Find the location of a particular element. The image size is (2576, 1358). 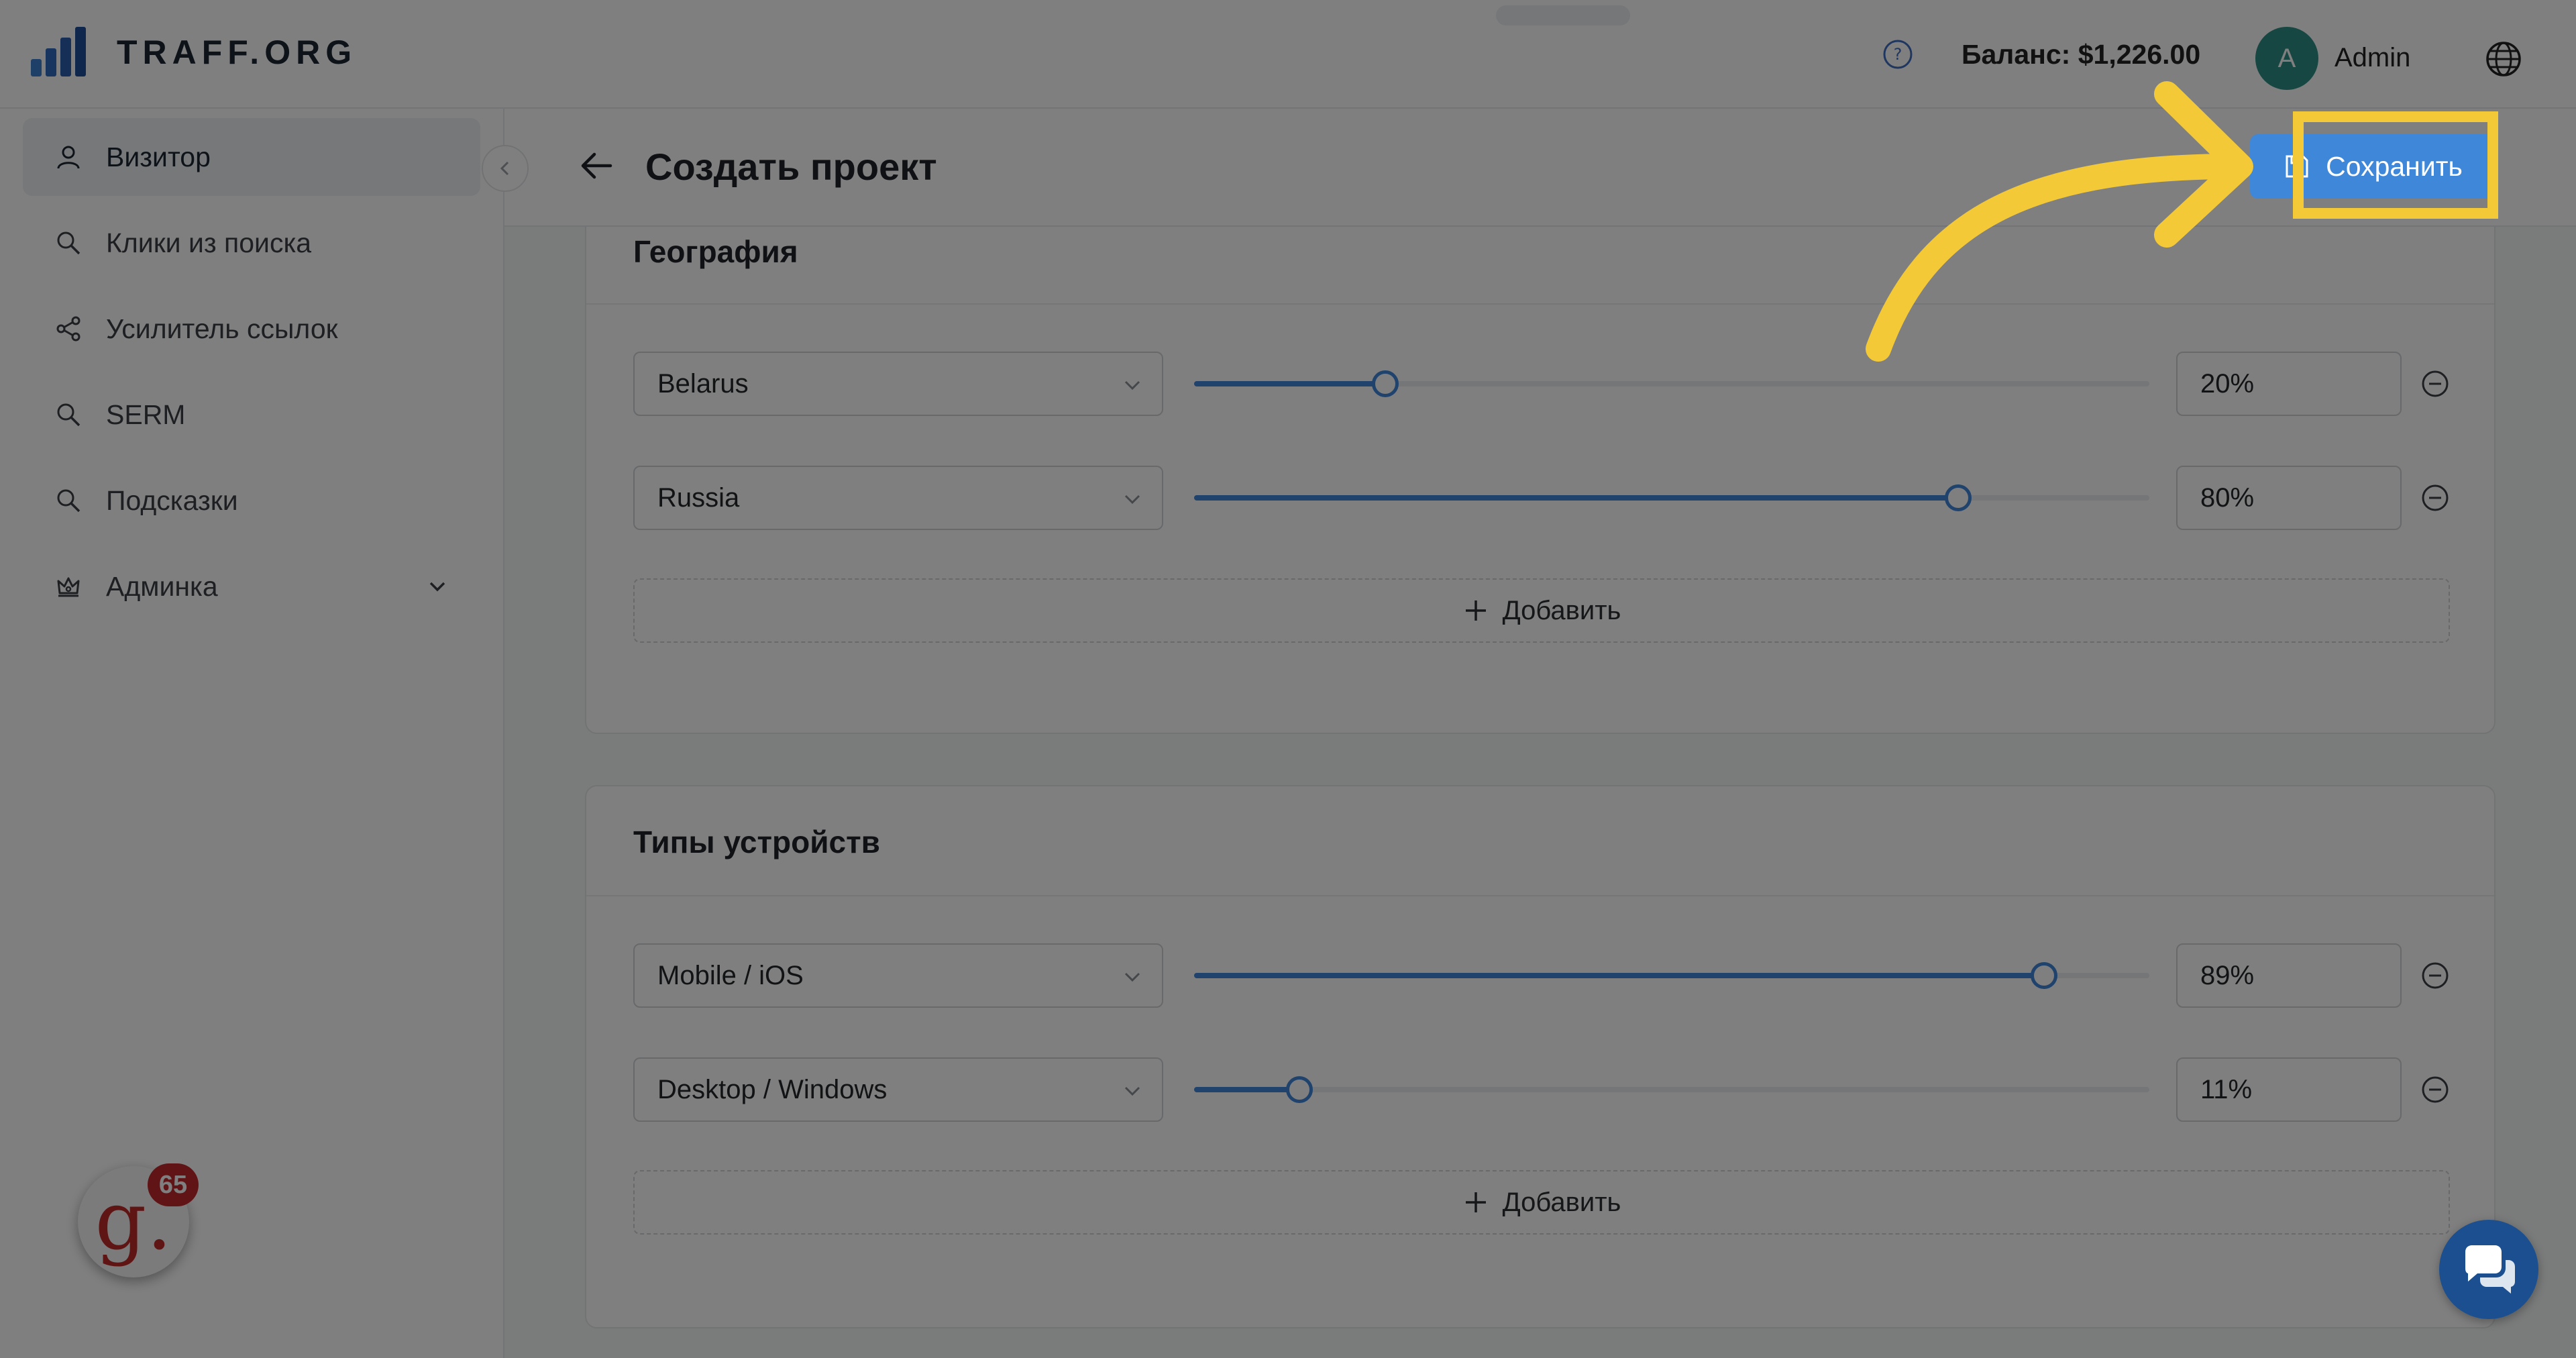

device-select: Desktop / Windows is located at coordinates (898, 1089).